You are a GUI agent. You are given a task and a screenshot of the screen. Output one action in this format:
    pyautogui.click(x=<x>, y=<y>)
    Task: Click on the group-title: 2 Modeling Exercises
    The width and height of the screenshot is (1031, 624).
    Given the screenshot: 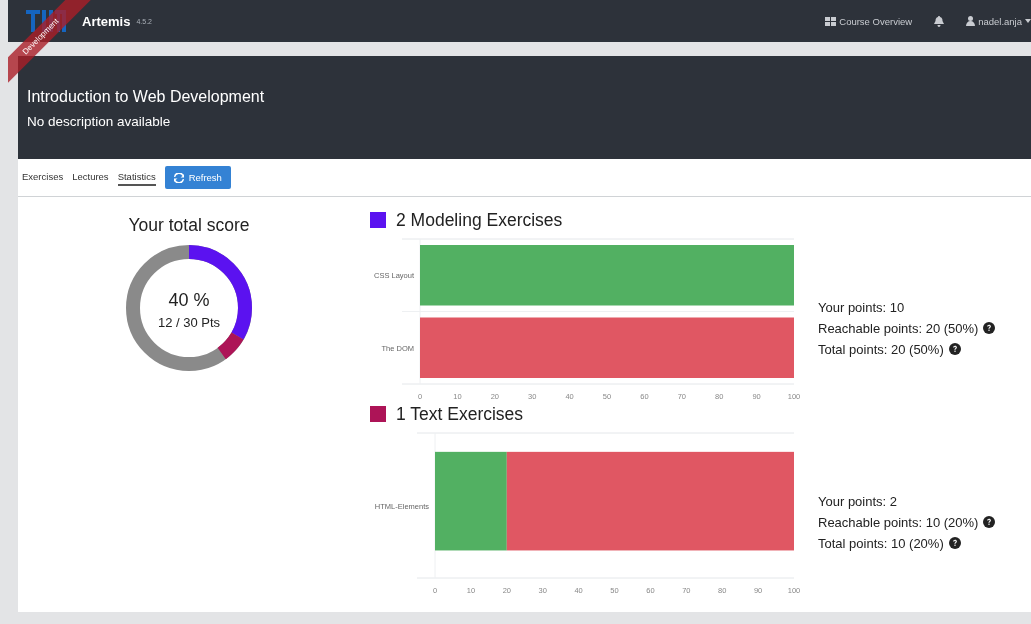 What is the action you would take?
    pyautogui.click(x=479, y=220)
    